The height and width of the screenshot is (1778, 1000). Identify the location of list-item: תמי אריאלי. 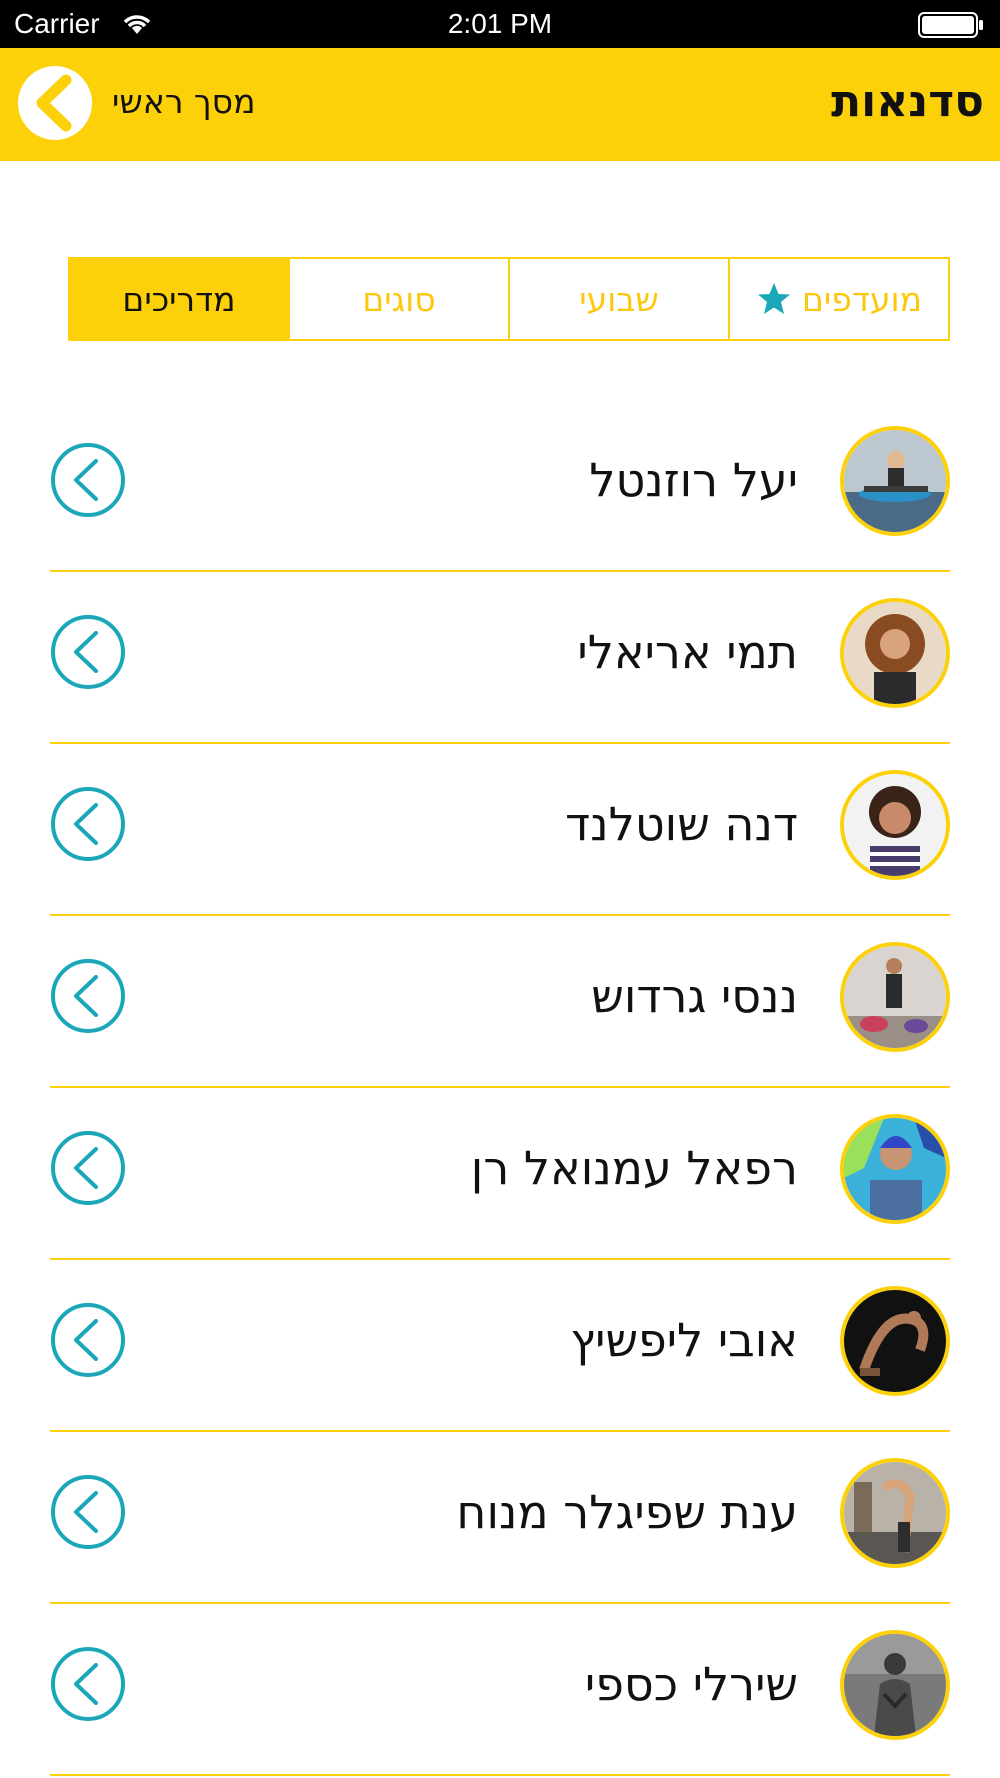
(500, 658).